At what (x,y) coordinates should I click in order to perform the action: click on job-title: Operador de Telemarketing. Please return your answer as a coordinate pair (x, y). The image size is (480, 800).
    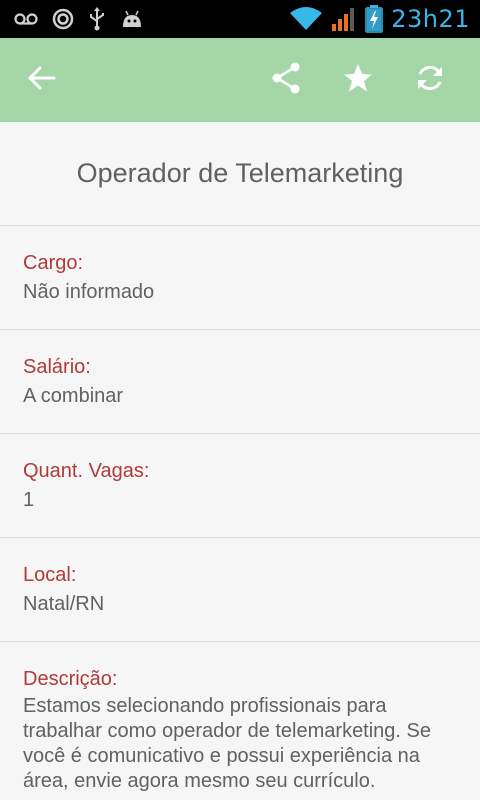
    Looking at the image, I should click on (240, 174).